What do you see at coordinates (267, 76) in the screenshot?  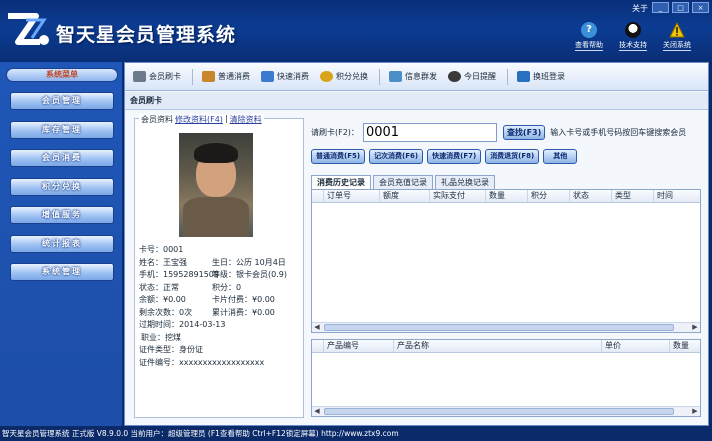 I see `fast-icon` at bounding box center [267, 76].